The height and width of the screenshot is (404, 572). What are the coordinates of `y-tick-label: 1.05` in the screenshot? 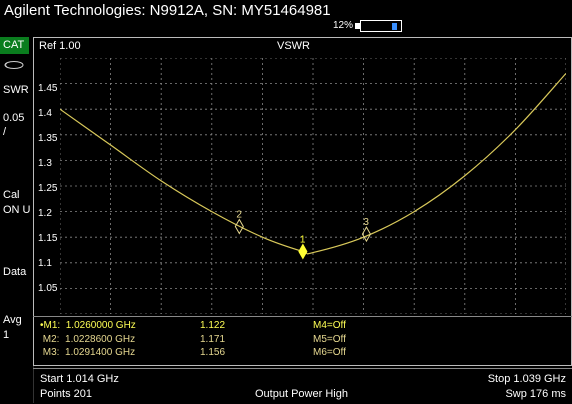 It's located at (48, 288).